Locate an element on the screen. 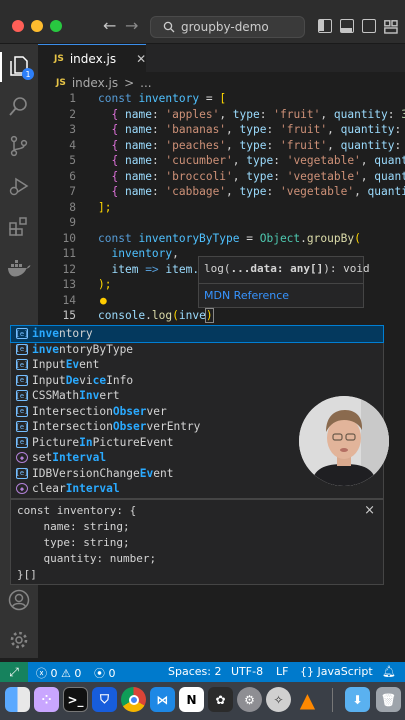 The image size is (405, 720). details-line: const inventory: { is located at coordinates (77, 510).